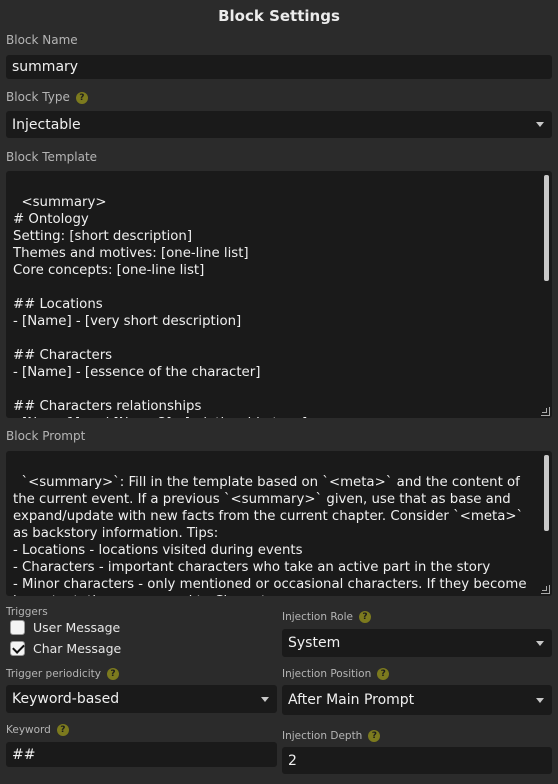 The image size is (558, 784). What do you see at coordinates (24, 754) in the screenshot?
I see `keyword-value: ##` at bounding box center [24, 754].